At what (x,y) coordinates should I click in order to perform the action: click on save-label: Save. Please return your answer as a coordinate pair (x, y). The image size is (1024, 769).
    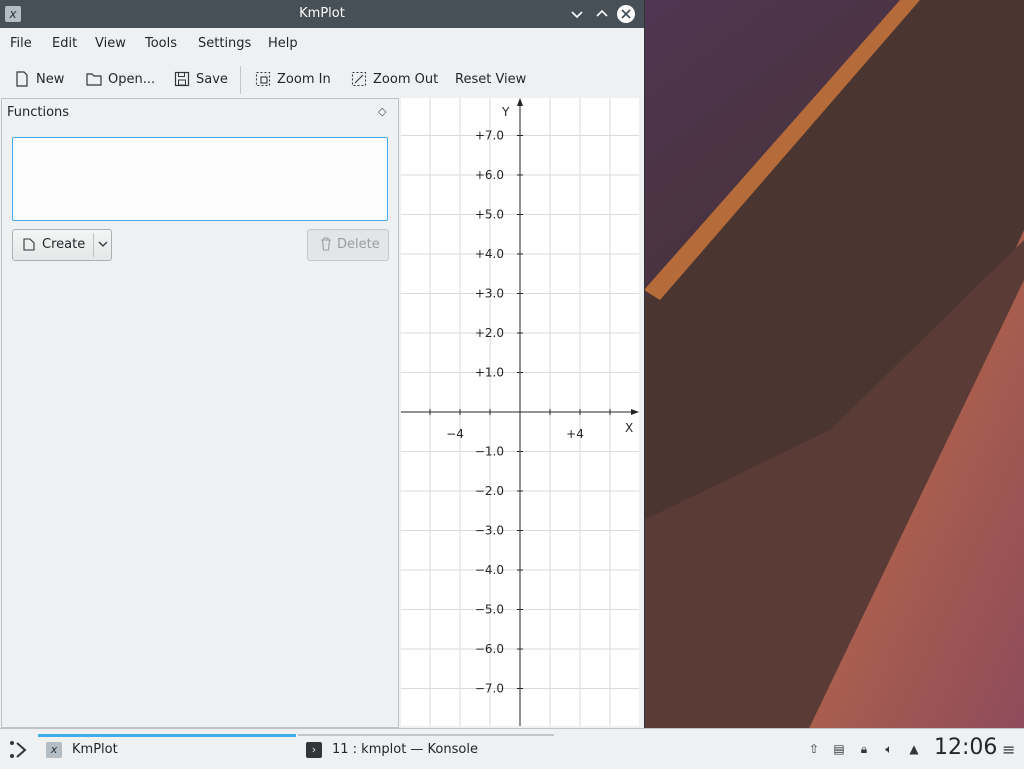
    Looking at the image, I should click on (212, 79).